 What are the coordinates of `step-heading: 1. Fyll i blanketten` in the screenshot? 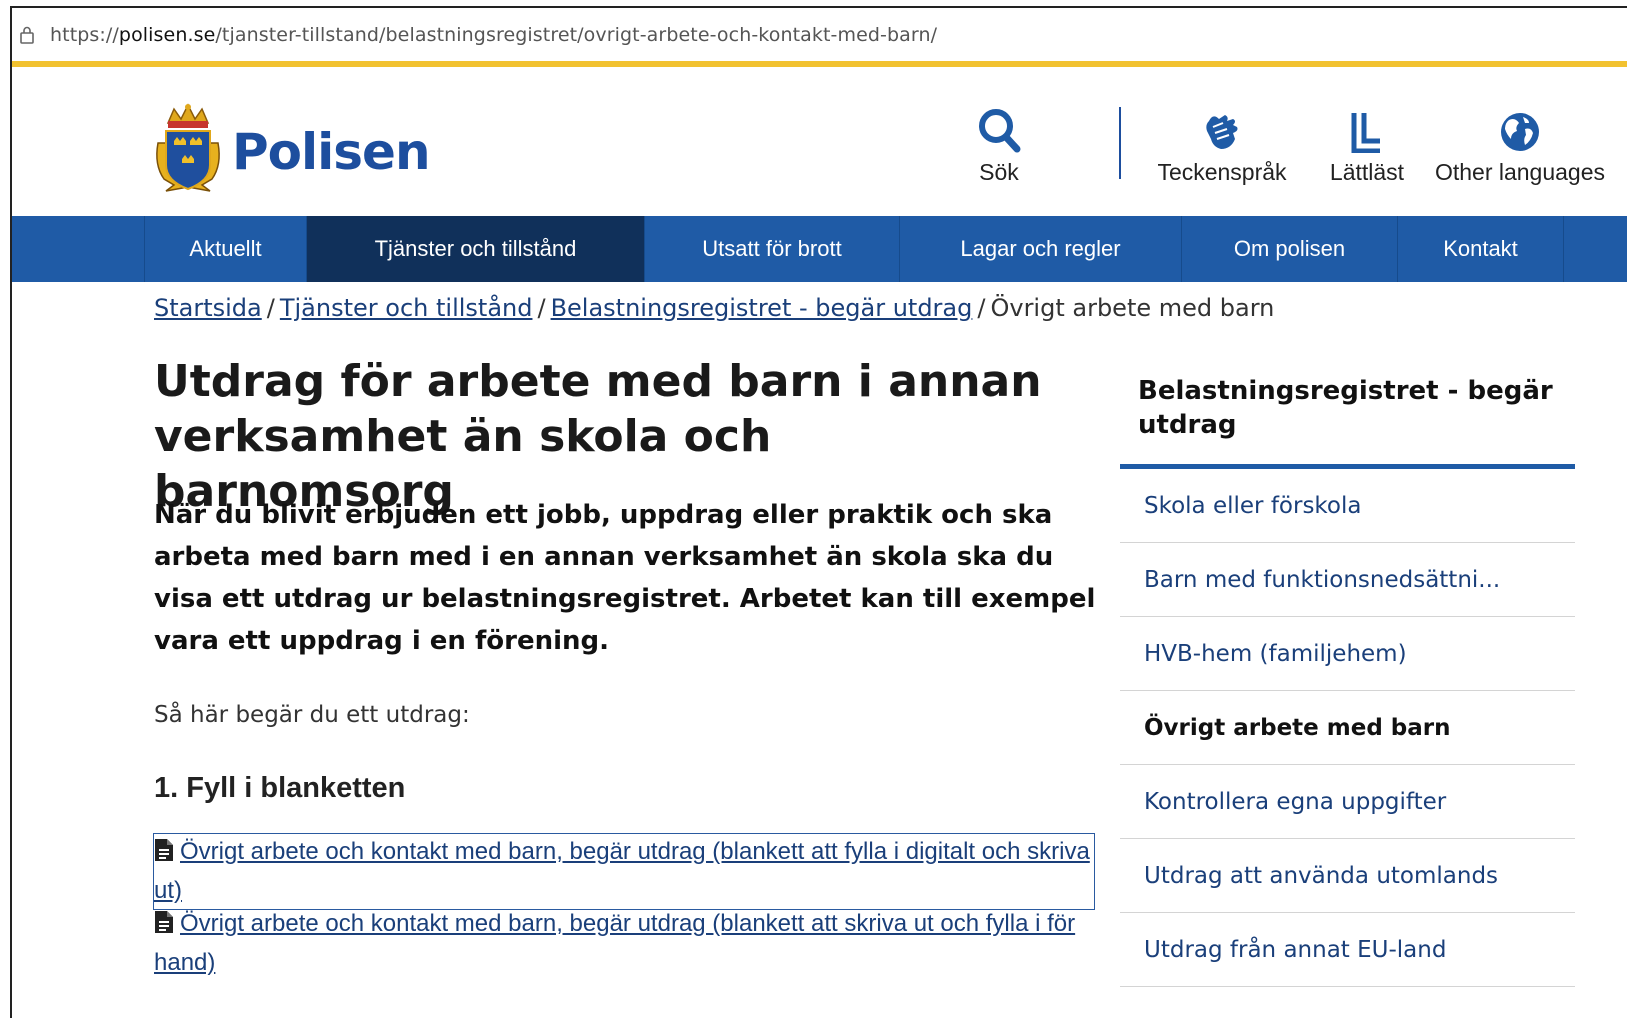 It's located at (280, 788).